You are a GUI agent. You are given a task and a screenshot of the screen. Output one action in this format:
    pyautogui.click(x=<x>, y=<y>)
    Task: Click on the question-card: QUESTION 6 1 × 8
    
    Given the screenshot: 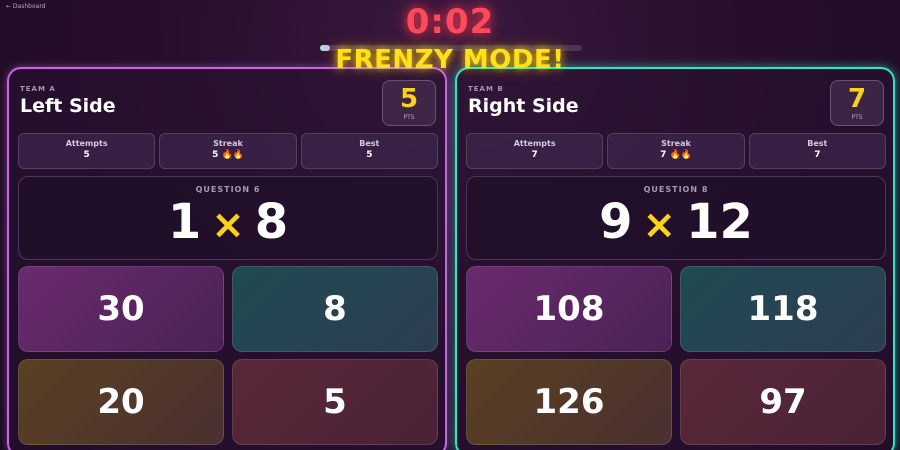 What is the action you would take?
    pyautogui.click(x=228, y=218)
    